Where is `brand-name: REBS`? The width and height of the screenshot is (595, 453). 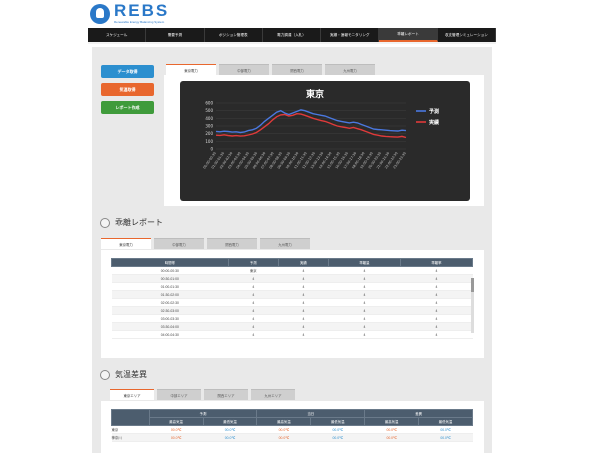 brand-name: REBS is located at coordinates (142, 10).